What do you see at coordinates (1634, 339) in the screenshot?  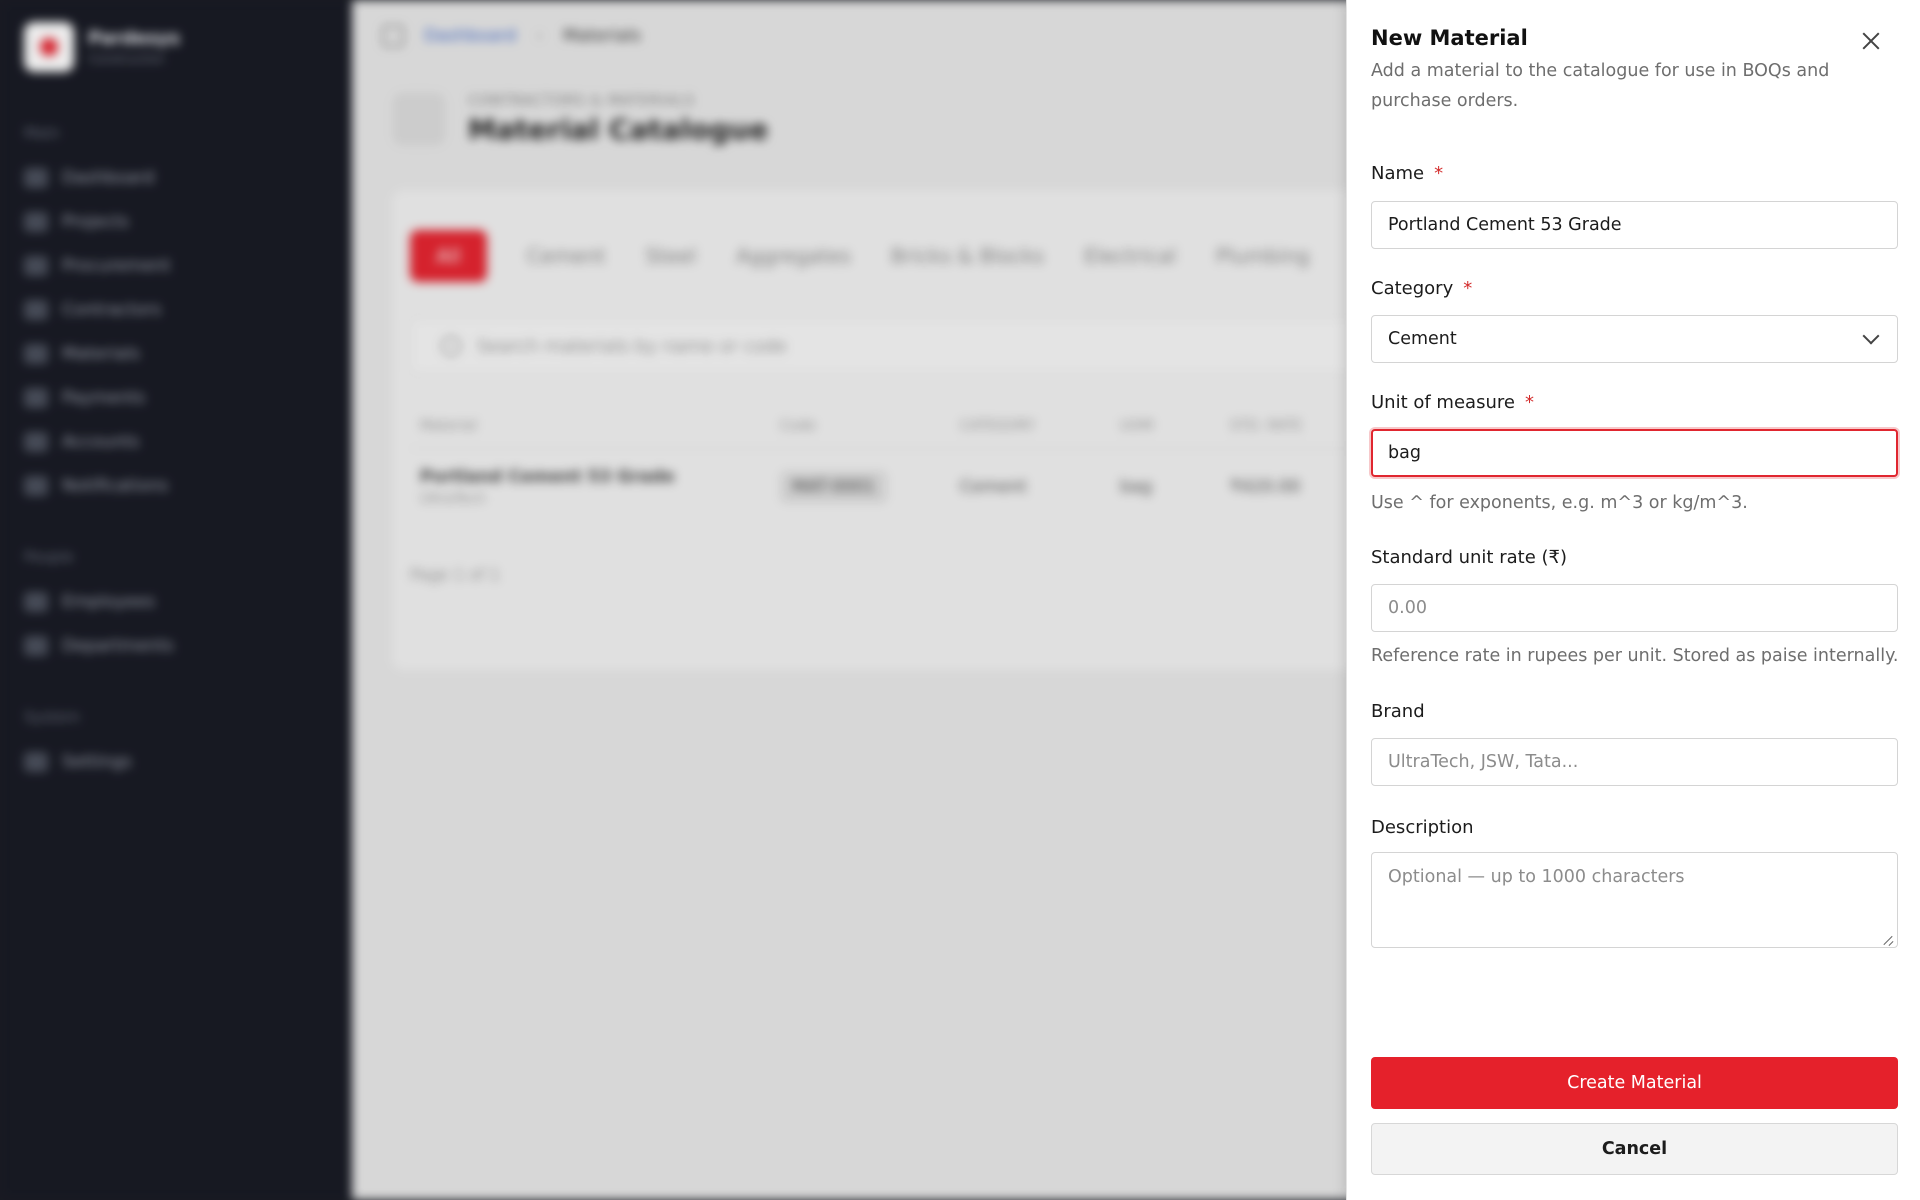 I see `category-select: Cement` at bounding box center [1634, 339].